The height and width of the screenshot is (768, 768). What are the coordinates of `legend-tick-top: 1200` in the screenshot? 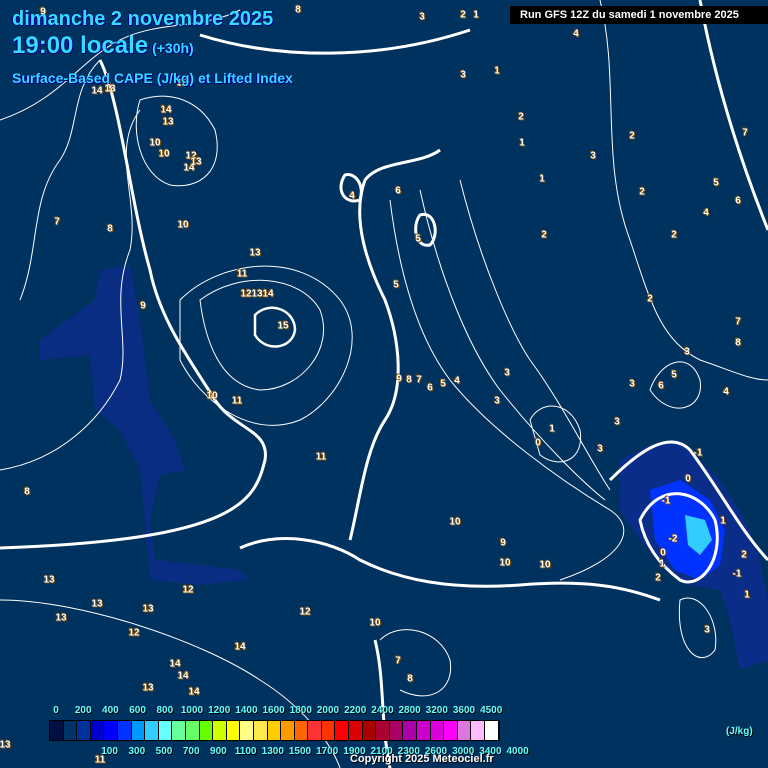 It's located at (219, 710).